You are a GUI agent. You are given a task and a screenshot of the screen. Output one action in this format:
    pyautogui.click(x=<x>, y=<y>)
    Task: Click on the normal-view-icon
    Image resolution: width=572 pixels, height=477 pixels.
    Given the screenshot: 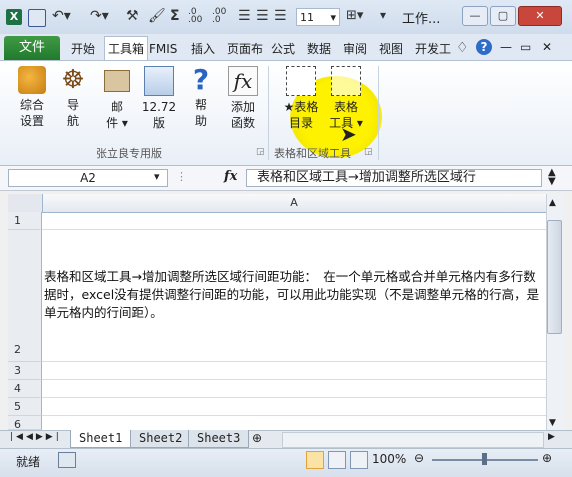 What is the action you would take?
    pyautogui.click(x=315, y=460)
    